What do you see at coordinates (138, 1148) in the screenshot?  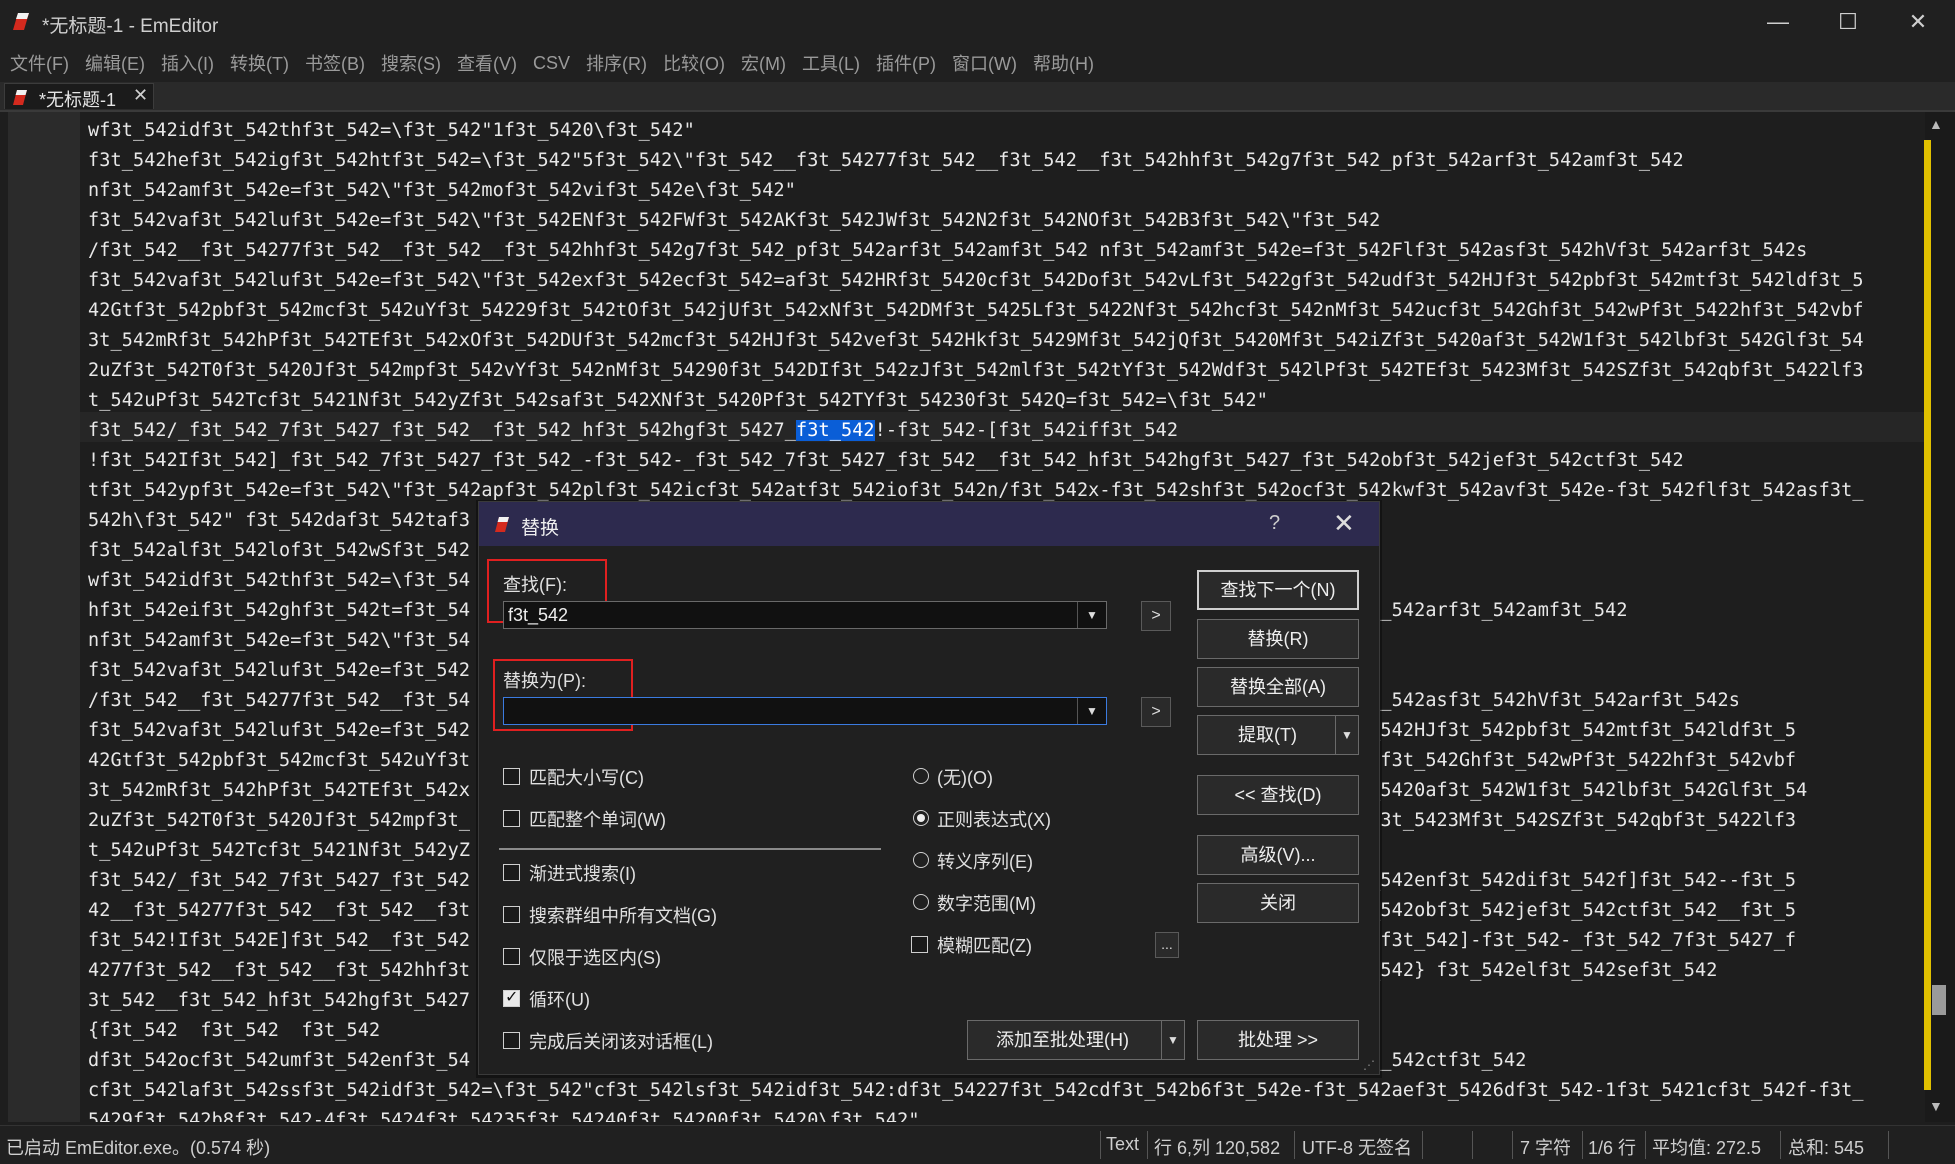 I see `status-message: 已启动 EmEditor.exe。(0.574 秒)` at bounding box center [138, 1148].